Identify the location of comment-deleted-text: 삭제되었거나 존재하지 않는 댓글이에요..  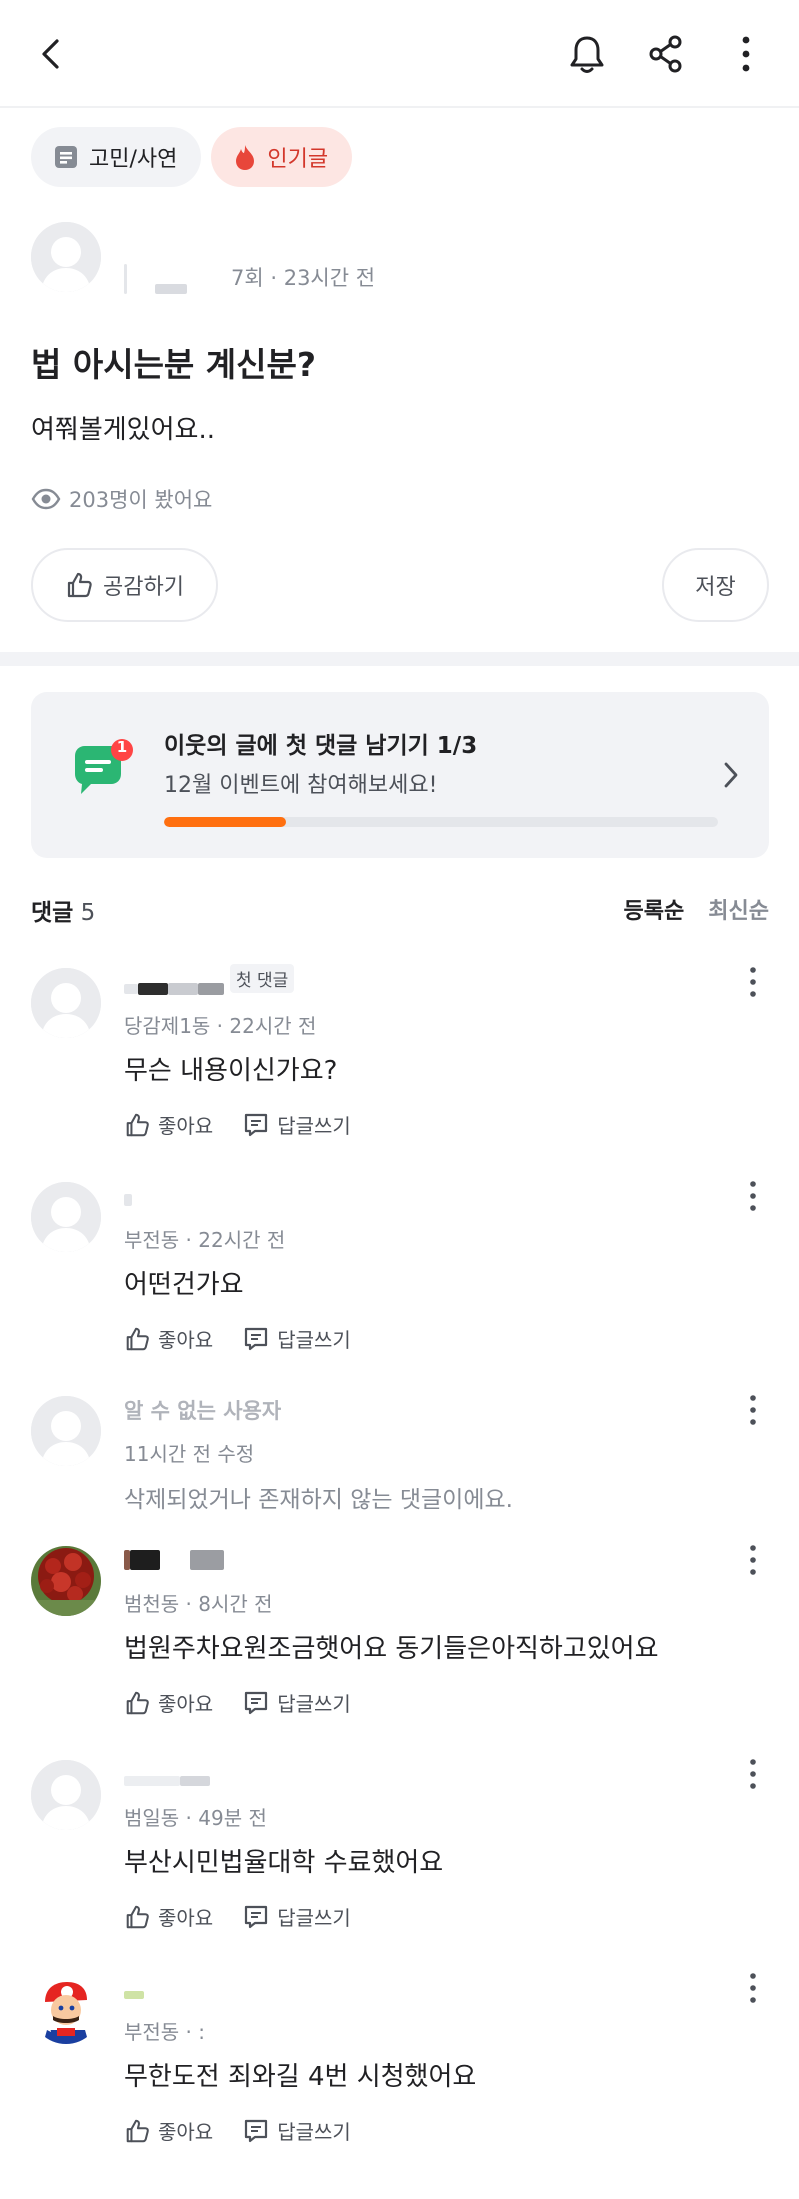
(318, 1500).